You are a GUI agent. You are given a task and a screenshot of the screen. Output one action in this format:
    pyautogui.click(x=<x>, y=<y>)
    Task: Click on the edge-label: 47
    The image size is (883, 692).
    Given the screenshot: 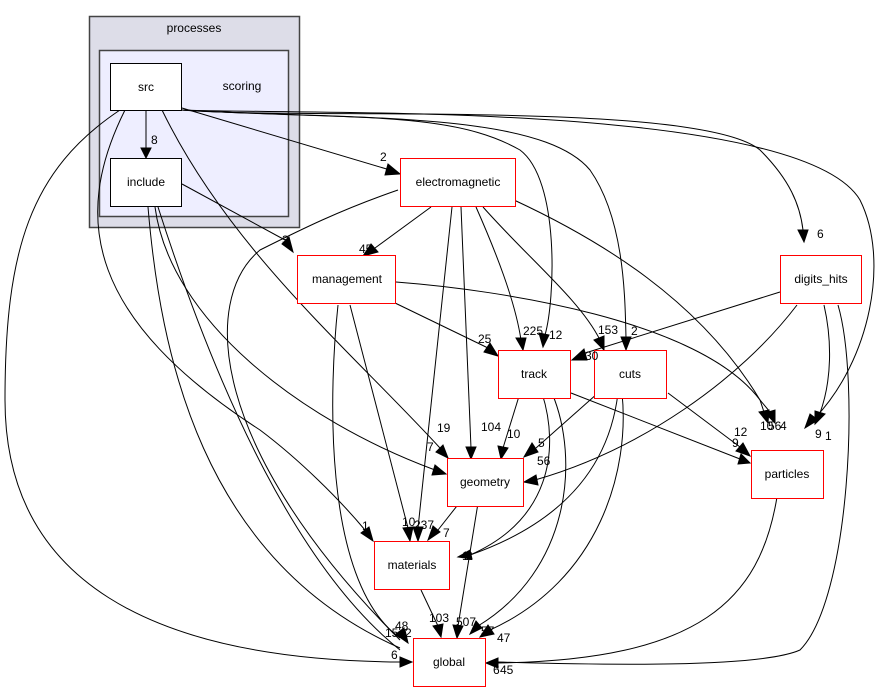 What is the action you would take?
    pyautogui.click(x=504, y=638)
    